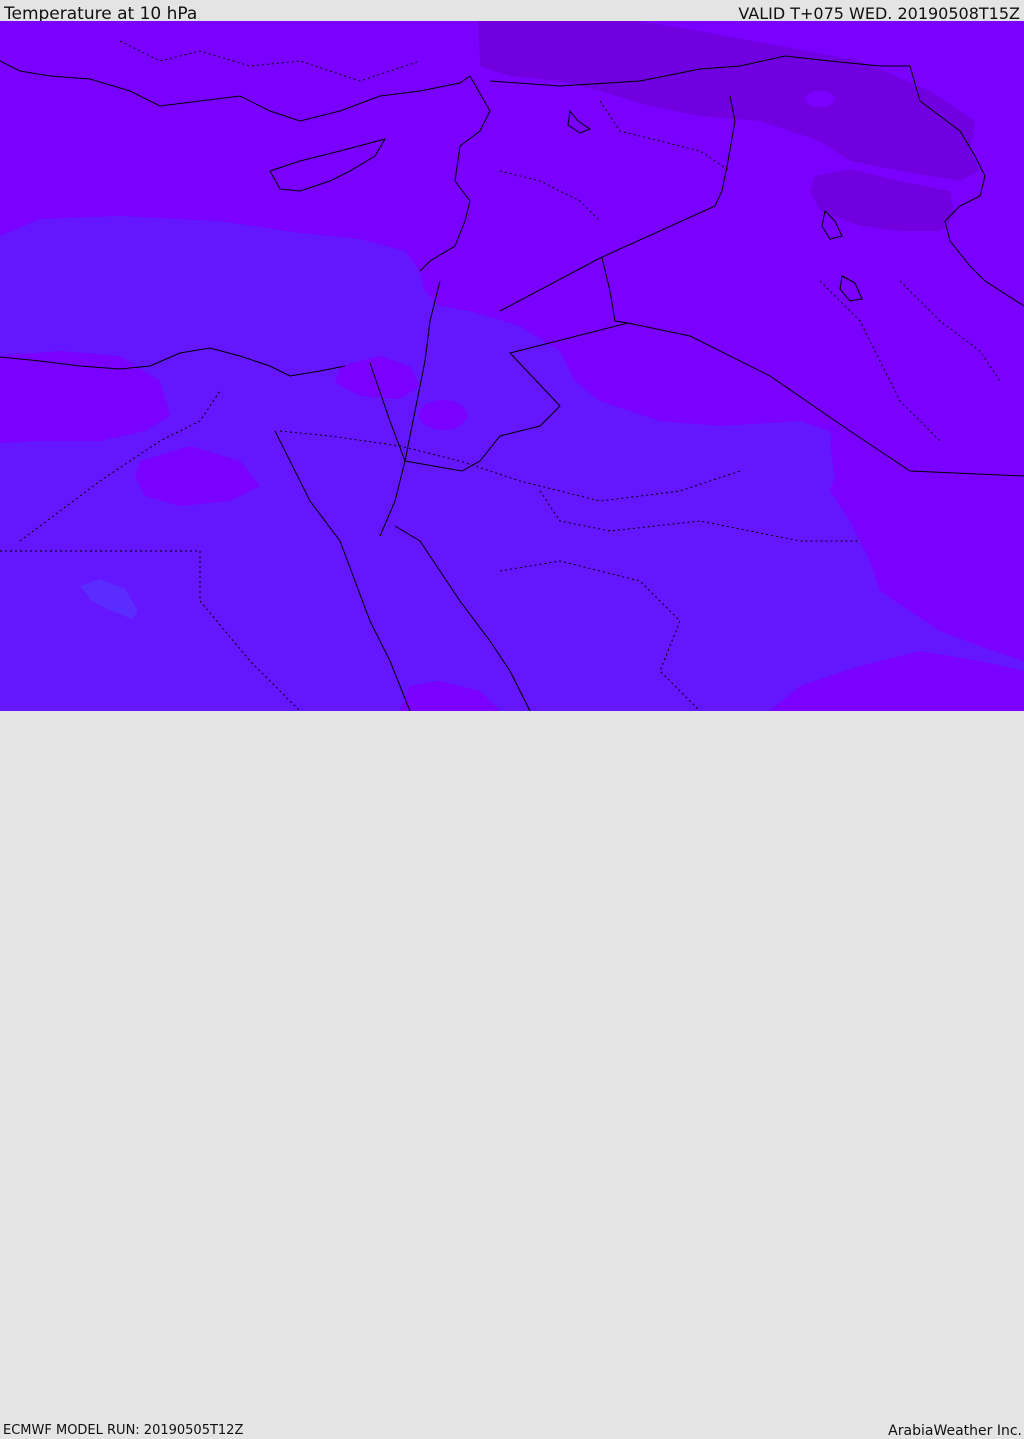 The image size is (1024, 1439). Describe the element at coordinates (443, 415) in the screenshot. I see `warm-pocket-jordan` at that location.